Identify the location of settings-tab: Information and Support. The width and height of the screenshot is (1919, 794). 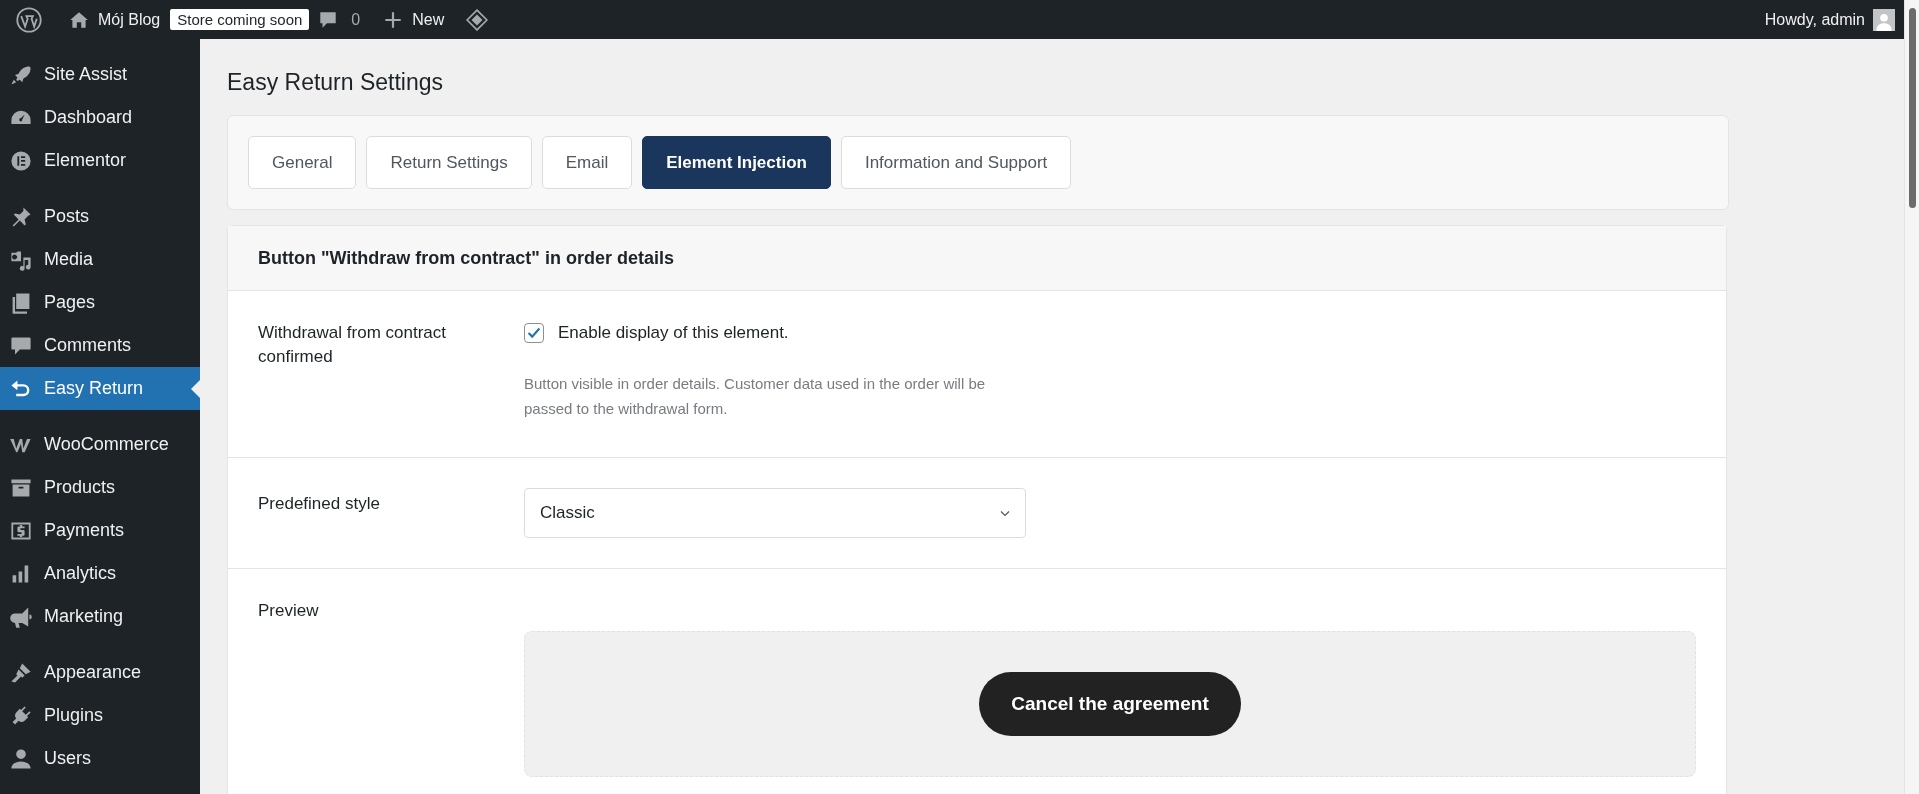
(956, 162).